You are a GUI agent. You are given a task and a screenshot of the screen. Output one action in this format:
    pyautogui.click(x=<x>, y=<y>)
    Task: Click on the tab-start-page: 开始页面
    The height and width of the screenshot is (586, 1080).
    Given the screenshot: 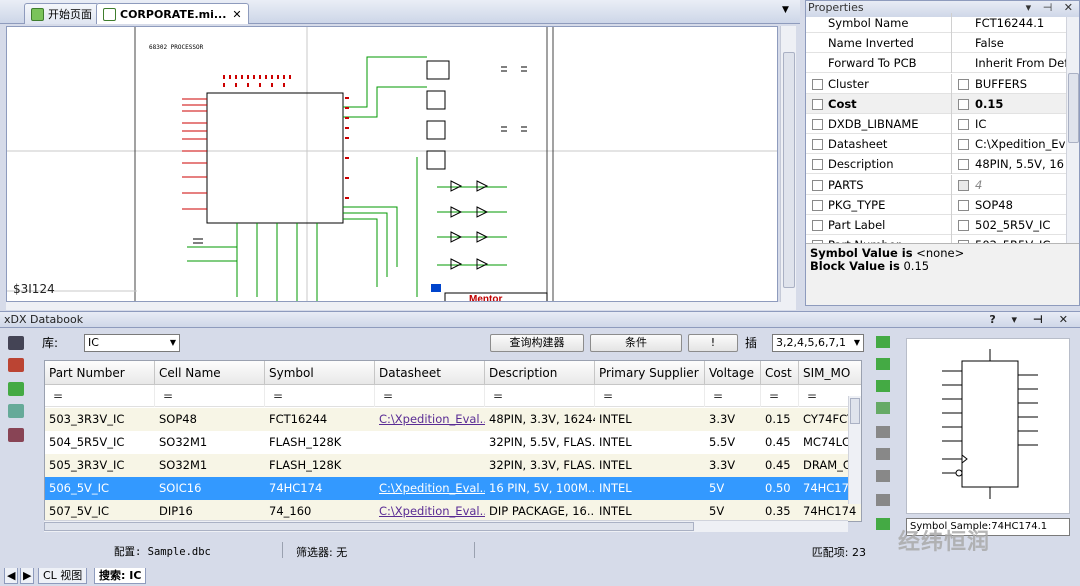 What is the action you would take?
    pyautogui.click(x=61, y=13)
    